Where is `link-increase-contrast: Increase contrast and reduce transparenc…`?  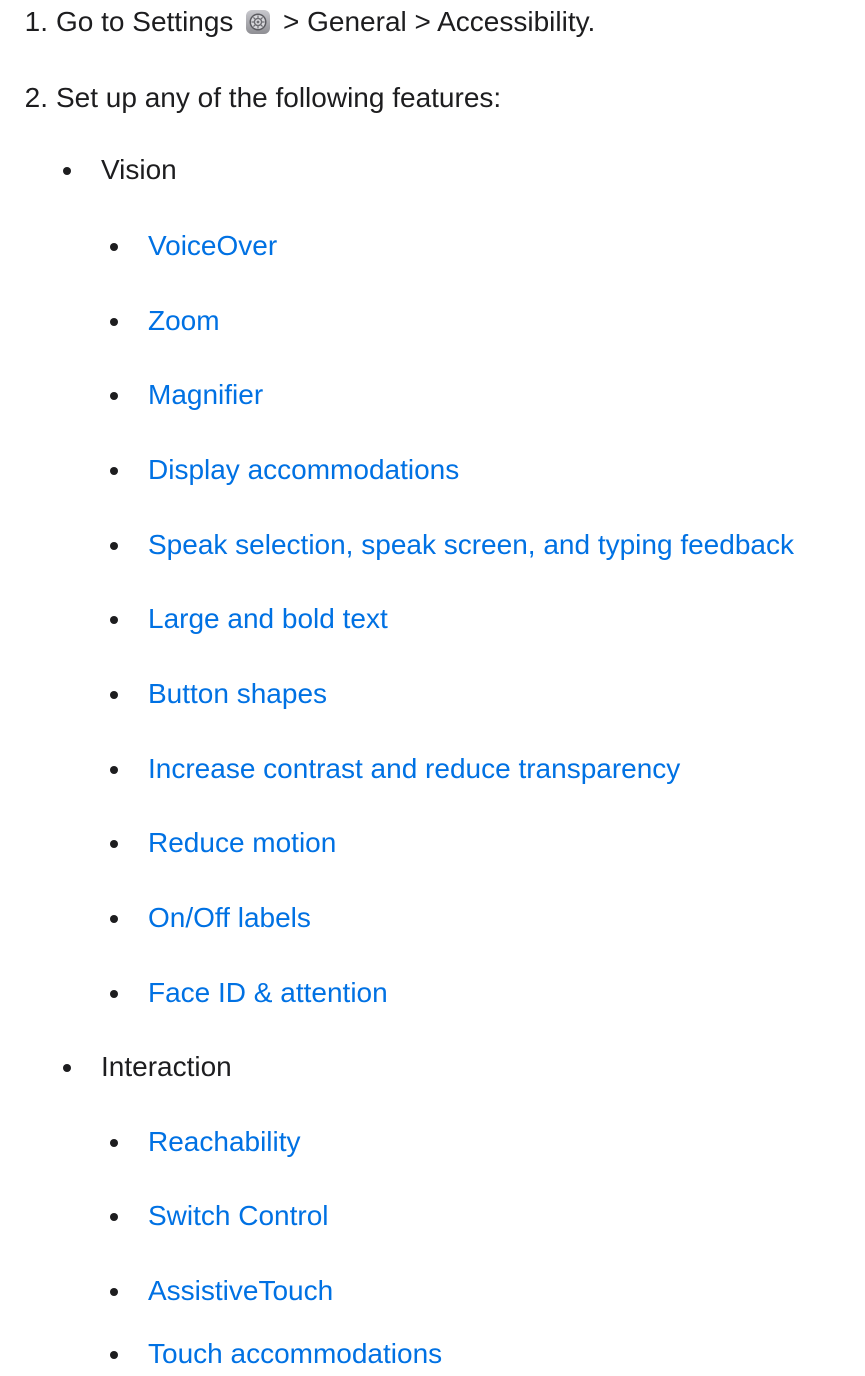
link-increase-contrast: Increase contrast and reduce transparenc… is located at coordinates (414, 769).